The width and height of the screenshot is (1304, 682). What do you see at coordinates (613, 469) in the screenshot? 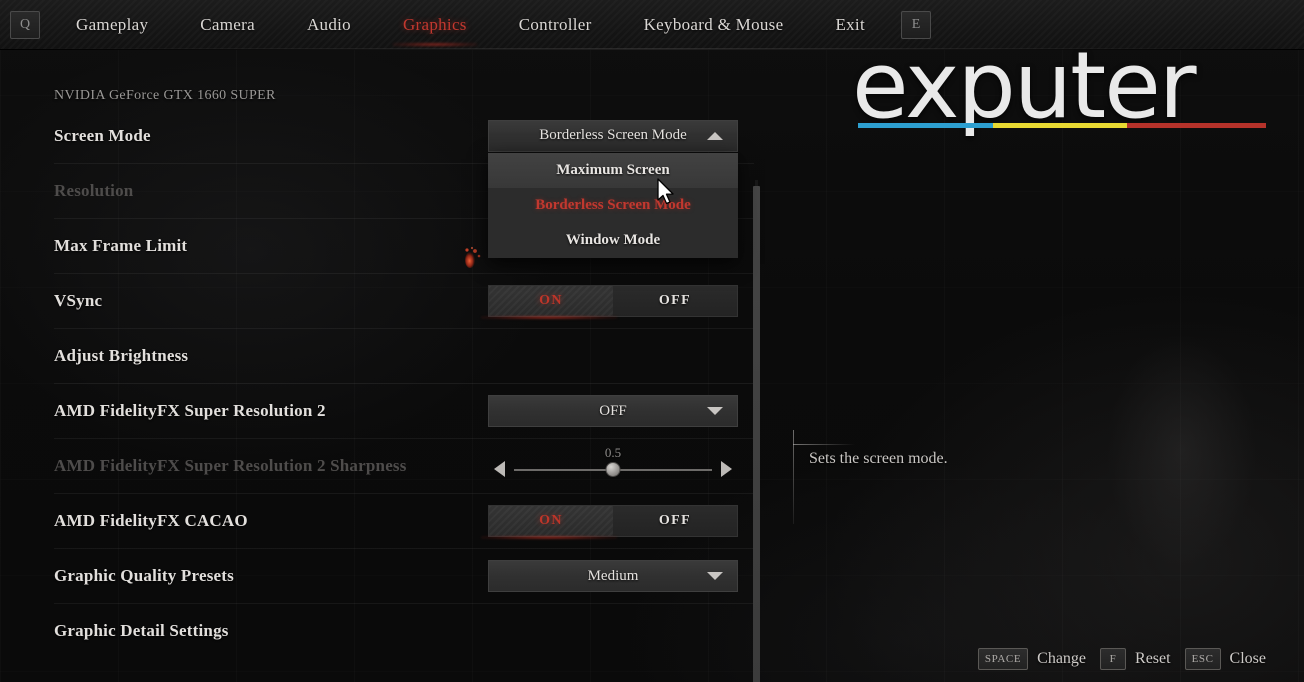
I see `slider-handle` at bounding box center [613, 469].